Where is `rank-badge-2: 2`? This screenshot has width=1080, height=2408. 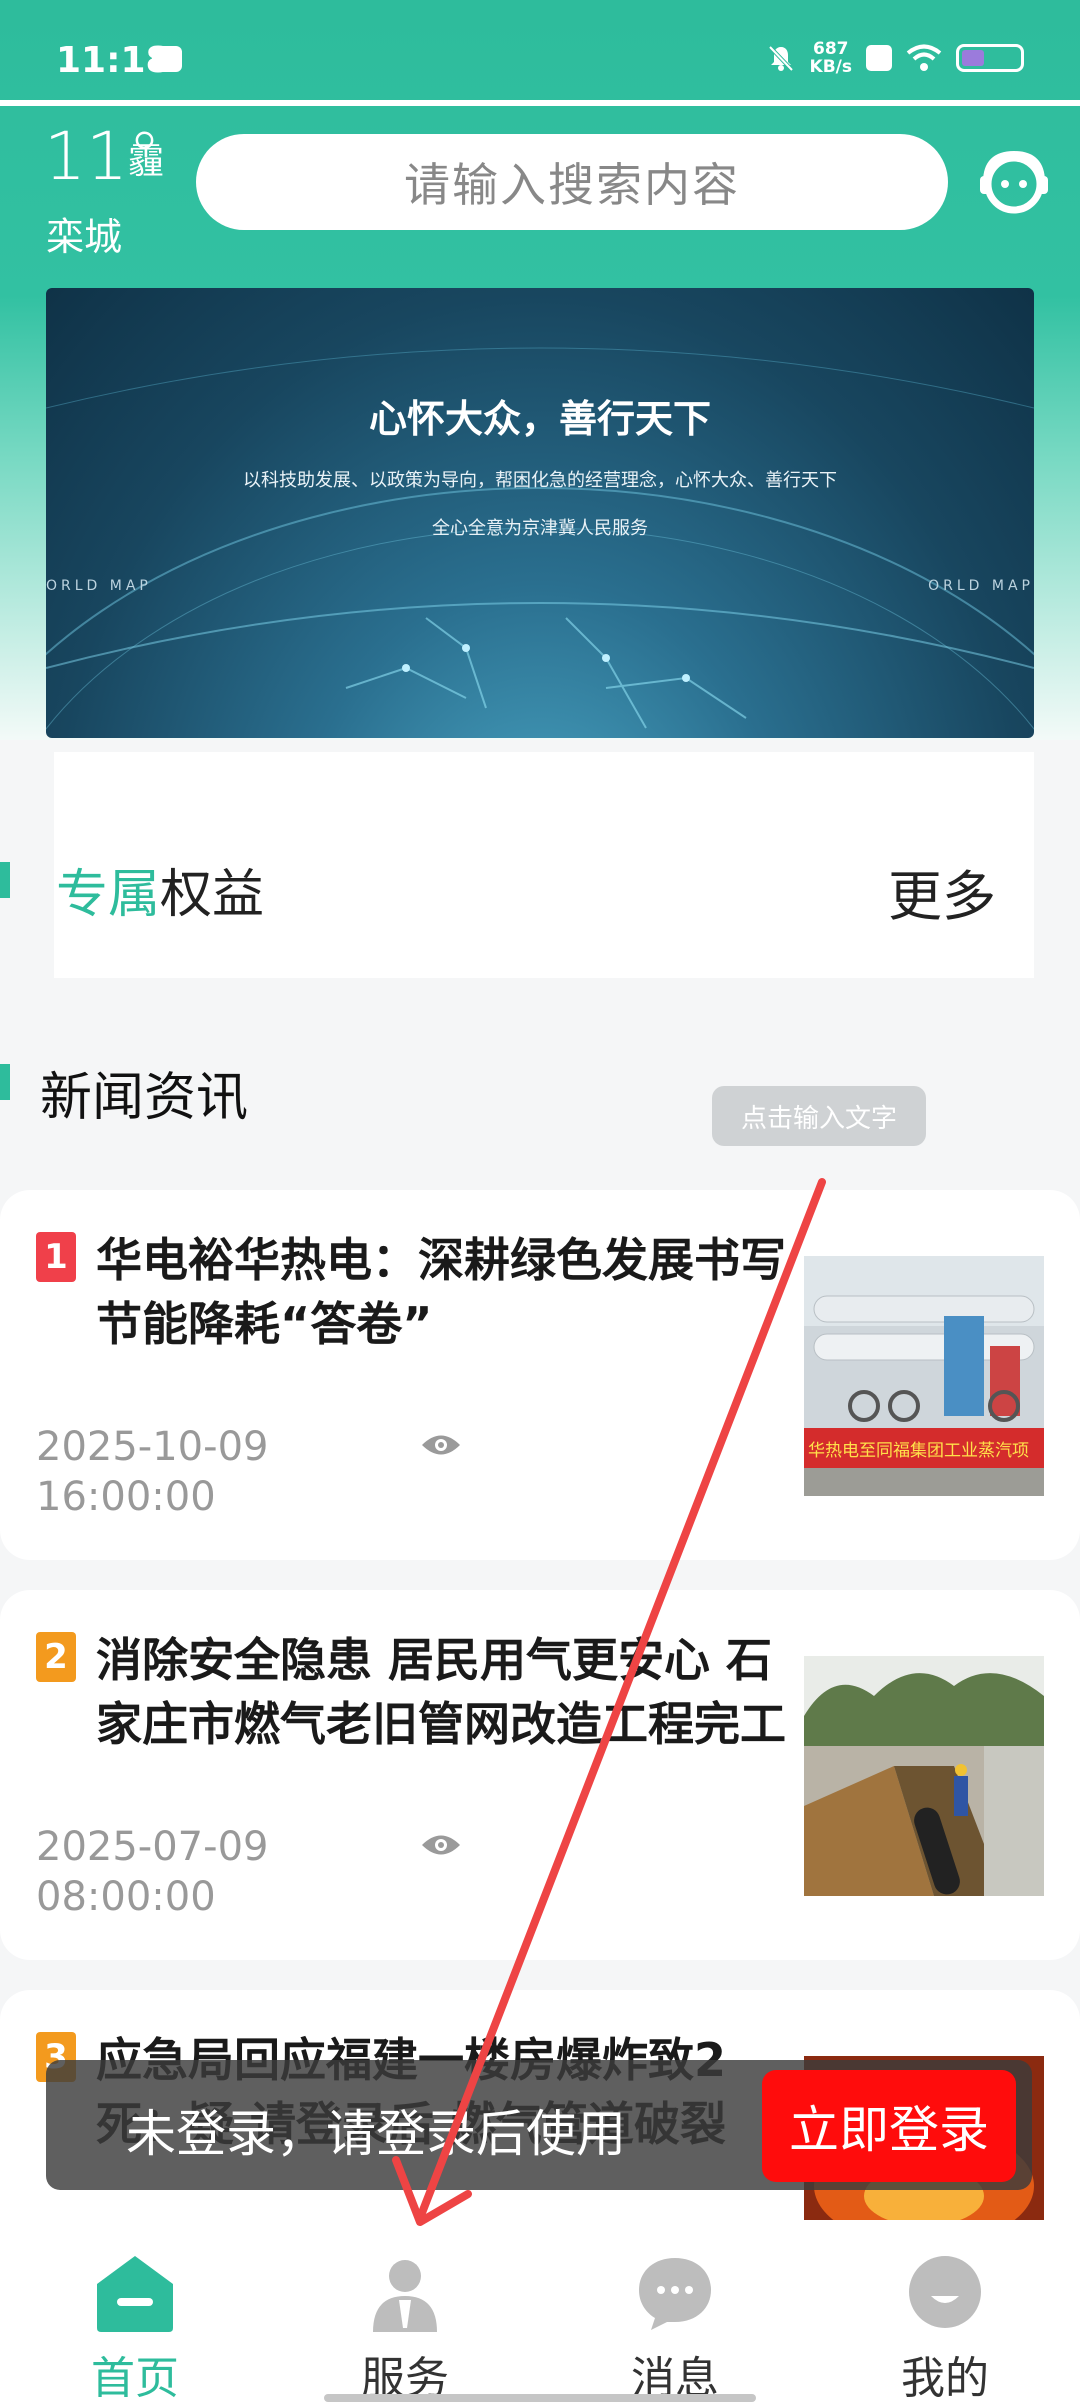
rank-badge-2: 2 is located at coordinates (56, 1657).